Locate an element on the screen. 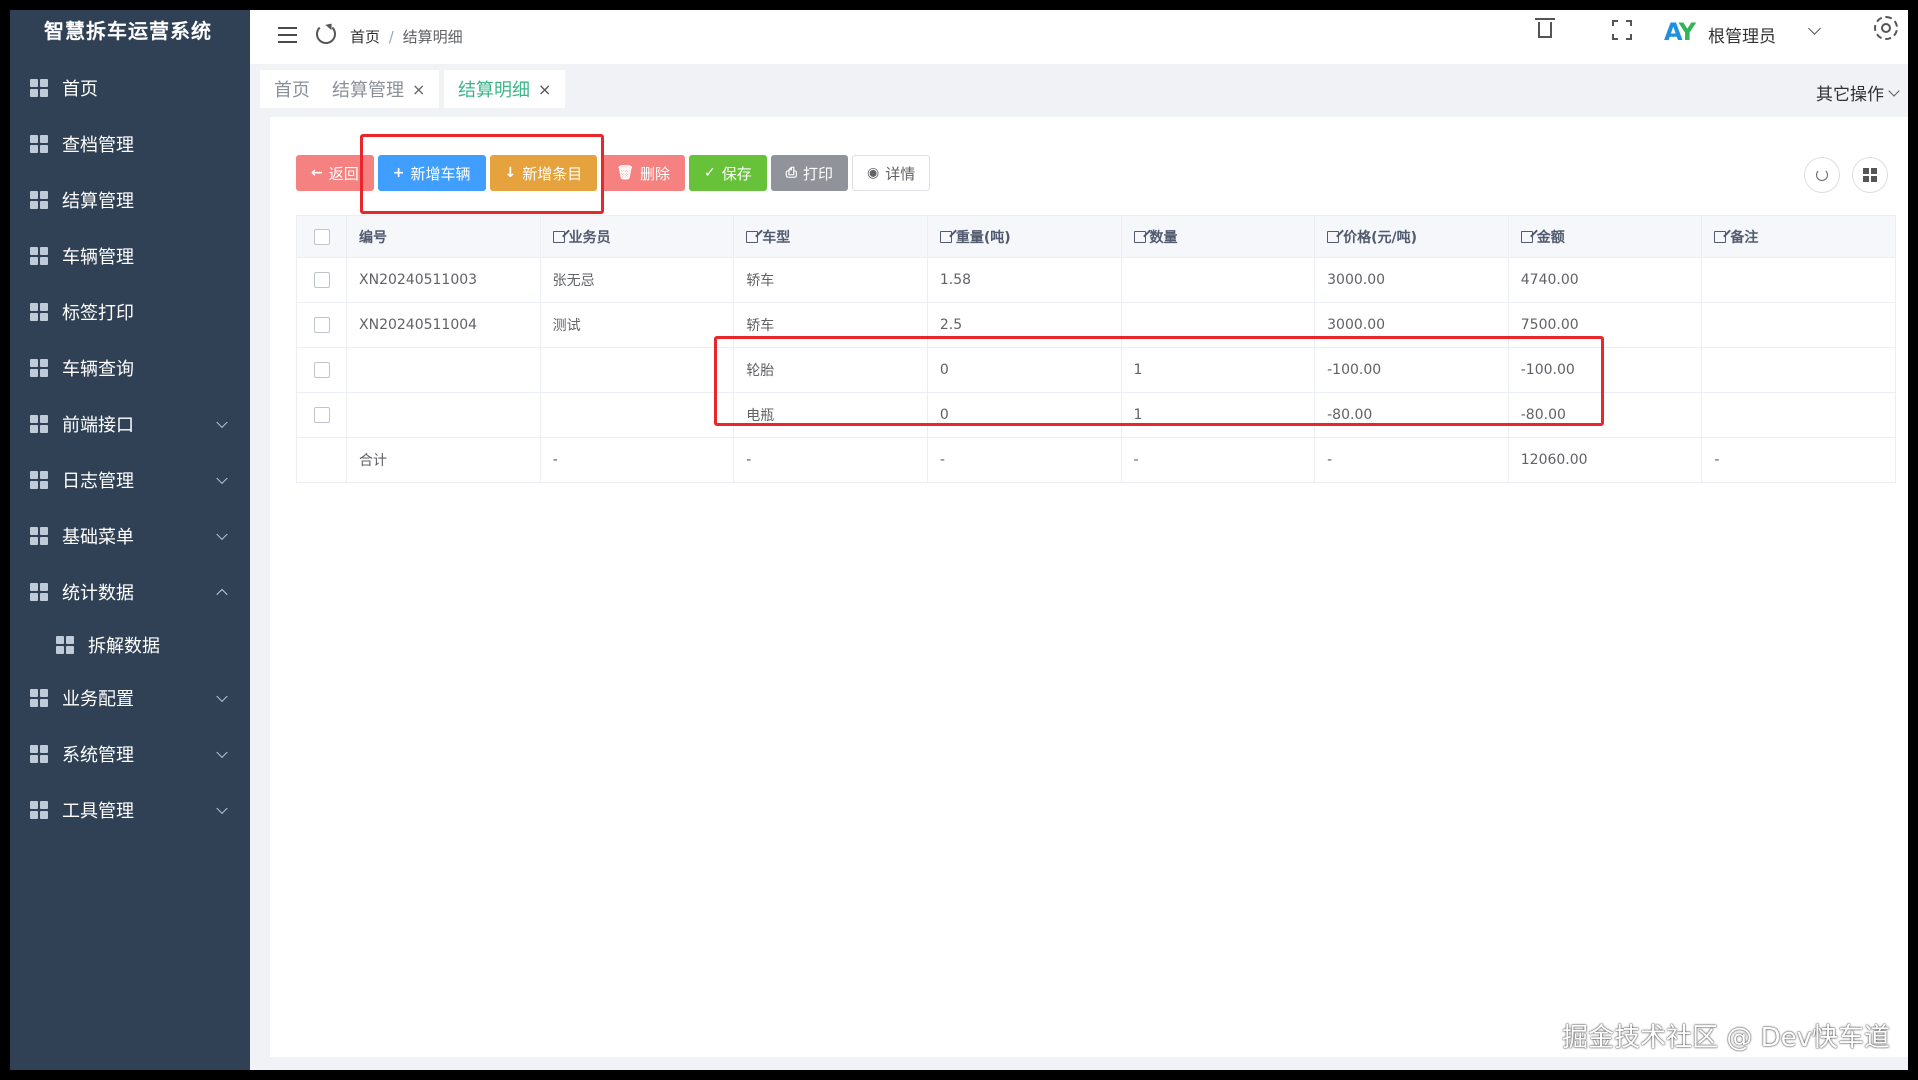  sidebar-item-settlement: 结算管理 is located at coordinates (130, 200).